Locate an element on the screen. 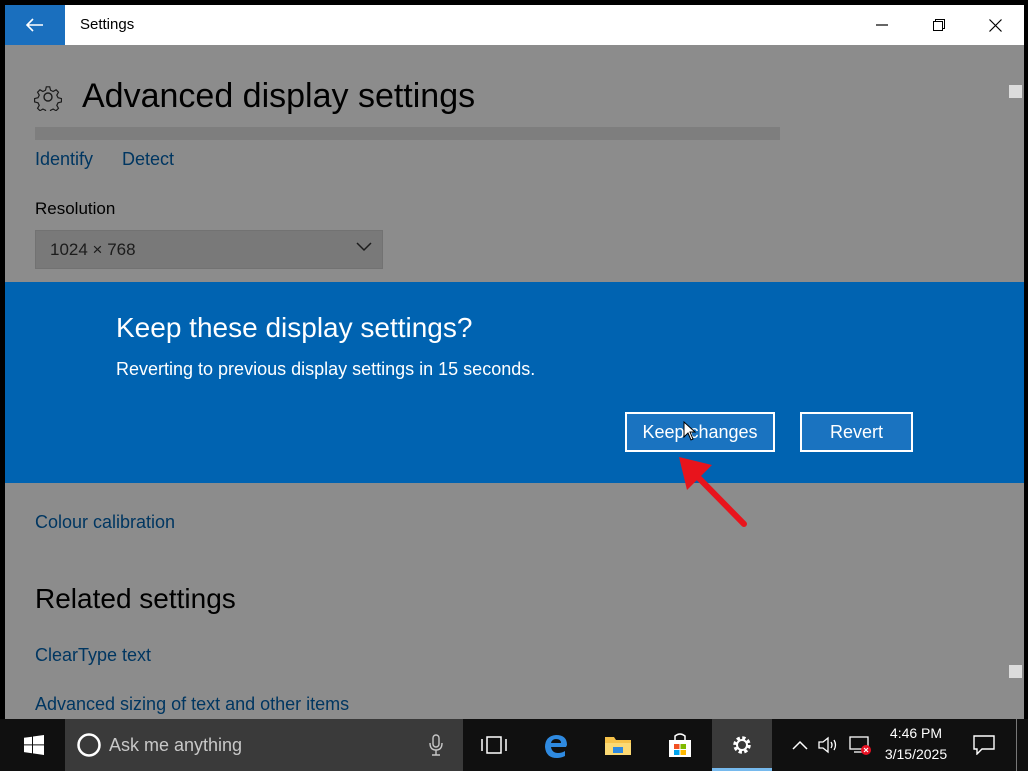  show-desktop-divider is located at coordinates (1016, 745).